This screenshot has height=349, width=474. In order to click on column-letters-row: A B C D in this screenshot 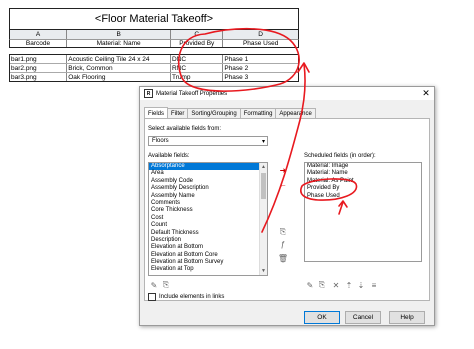, I will do `click(154, 34)`.